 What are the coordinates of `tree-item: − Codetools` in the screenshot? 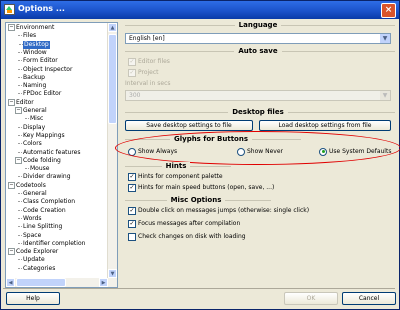 It's located at (27, 185).